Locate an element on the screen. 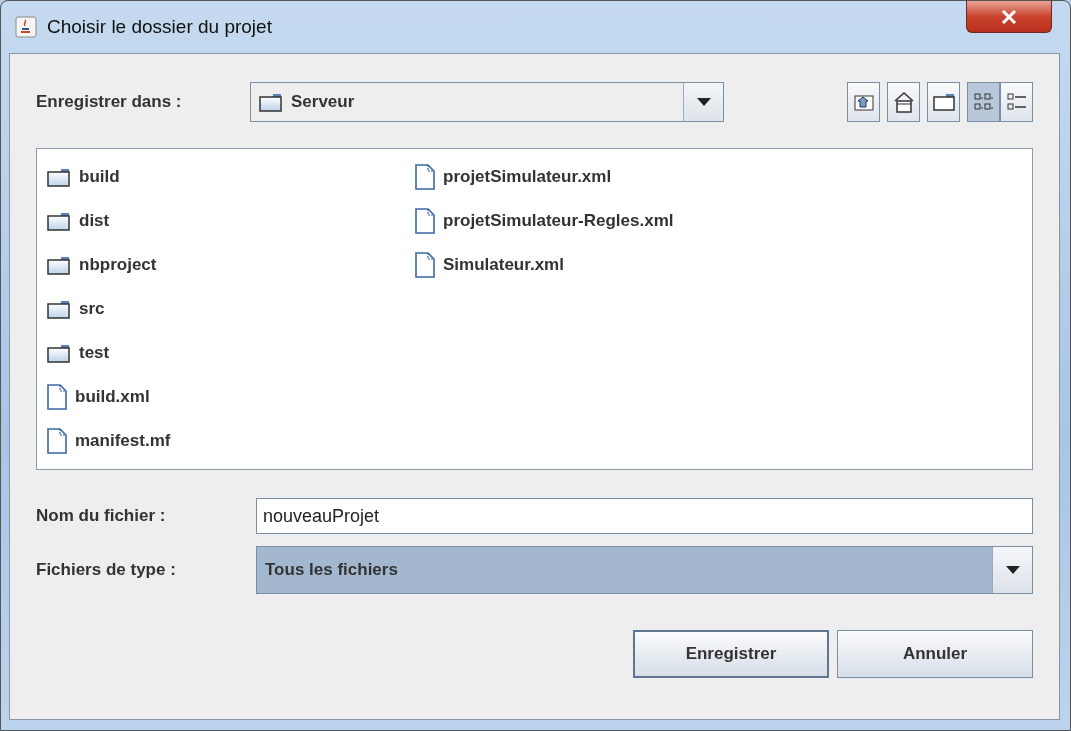  file-name: projetSimulateur.xml is located at coordinates (527, 177).